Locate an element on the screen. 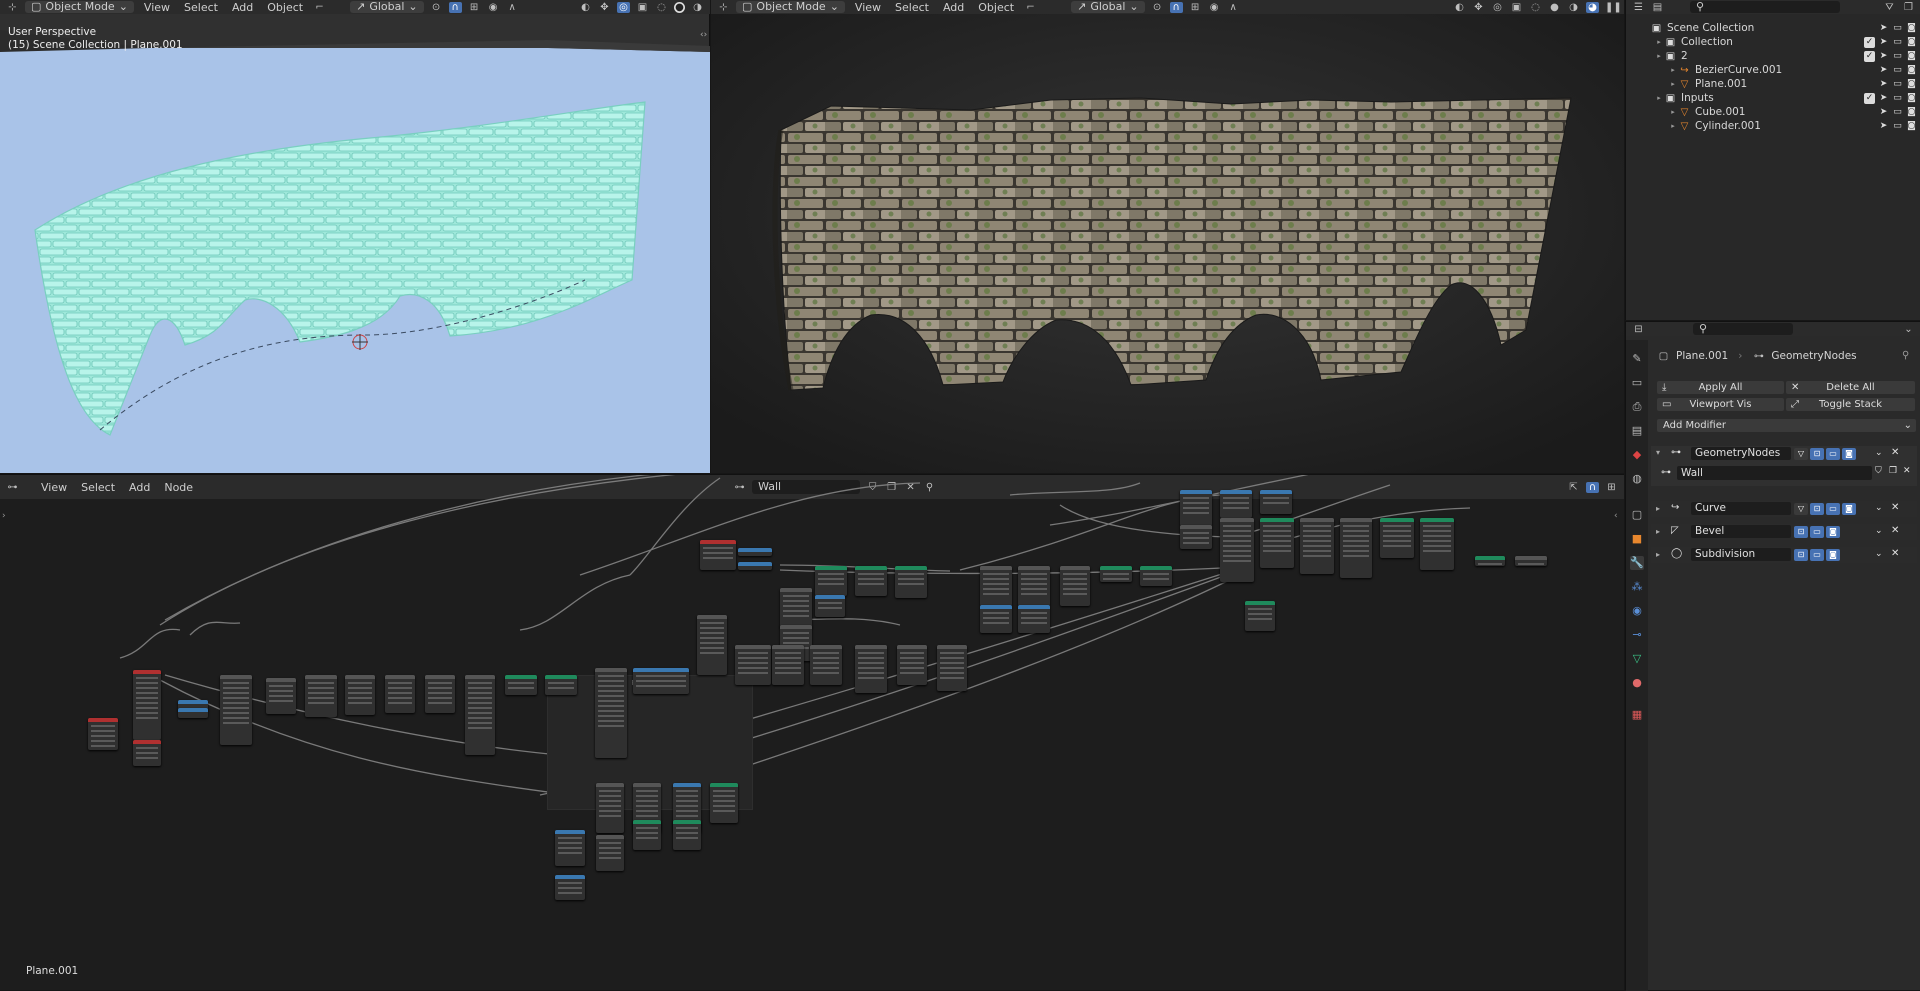  fake-user-shield-icon: ⛉ is located at coordinates (1878, 471).